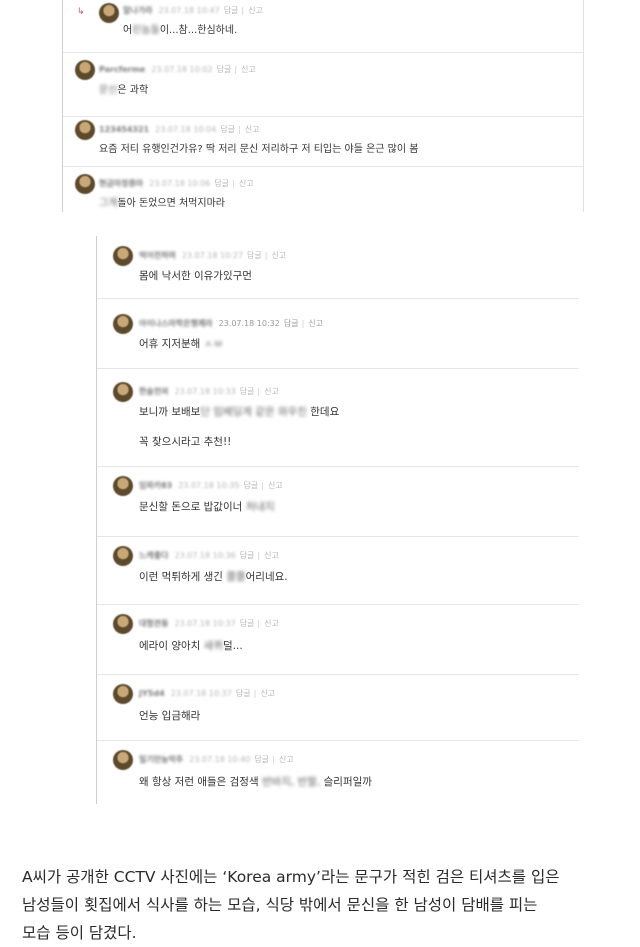 The image size is (640, 947). Describe the element at coordinates (255, 782) in the screenshot. I see `comment-text: 왜 항상 저런 애들은 검정색 반바지, 반팔, 슬리퍼일까` at that location.